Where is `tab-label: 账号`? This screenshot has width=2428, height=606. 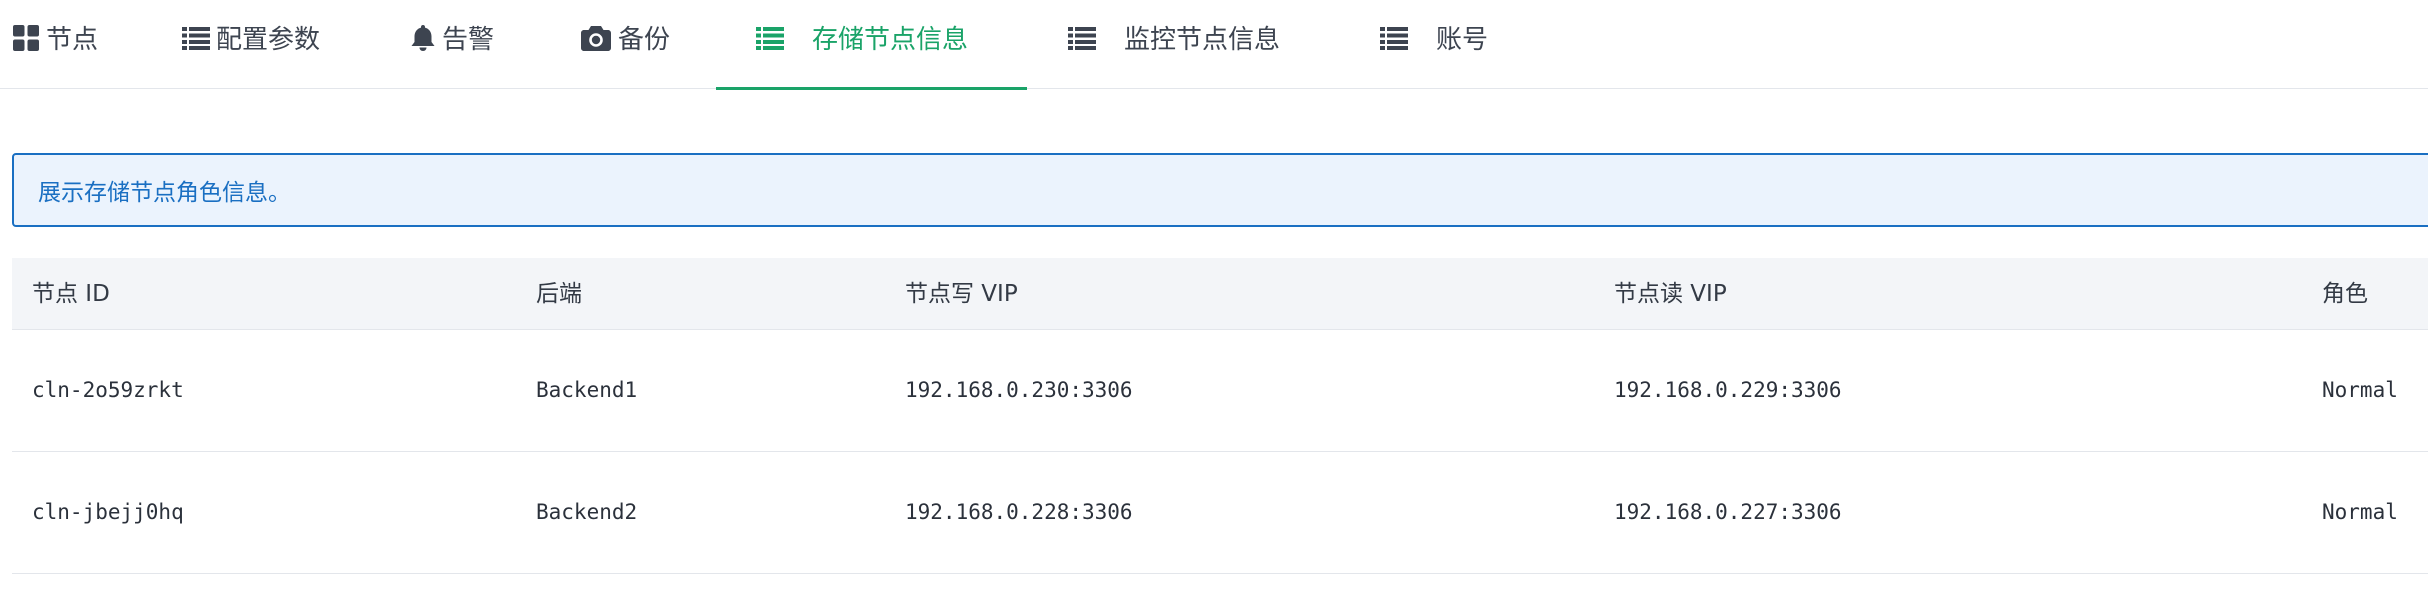
tab-label: 账号 is located at coordinates (1462, 40).